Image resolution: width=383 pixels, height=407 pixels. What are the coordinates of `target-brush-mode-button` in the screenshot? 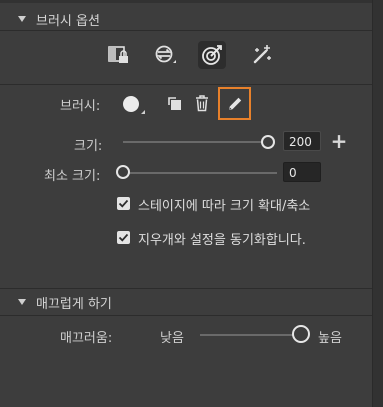 It's located at (212, 55).